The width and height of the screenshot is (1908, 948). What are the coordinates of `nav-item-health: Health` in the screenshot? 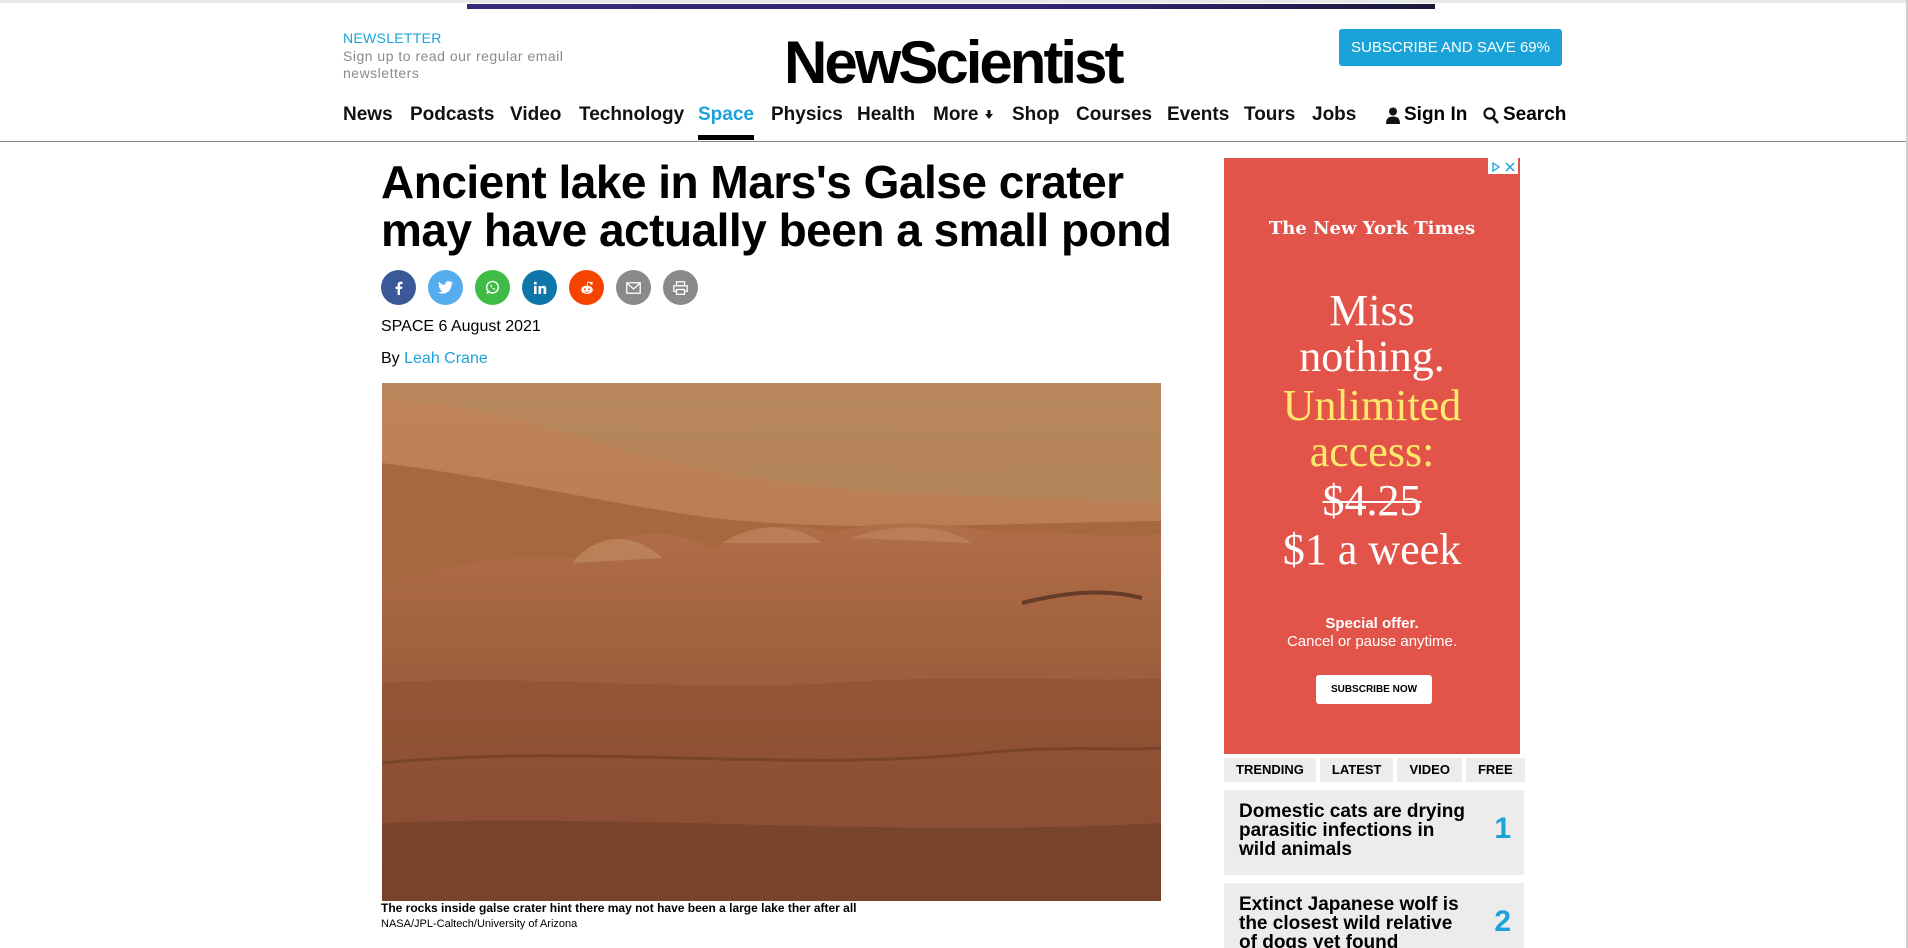 It's located at (886, 123).